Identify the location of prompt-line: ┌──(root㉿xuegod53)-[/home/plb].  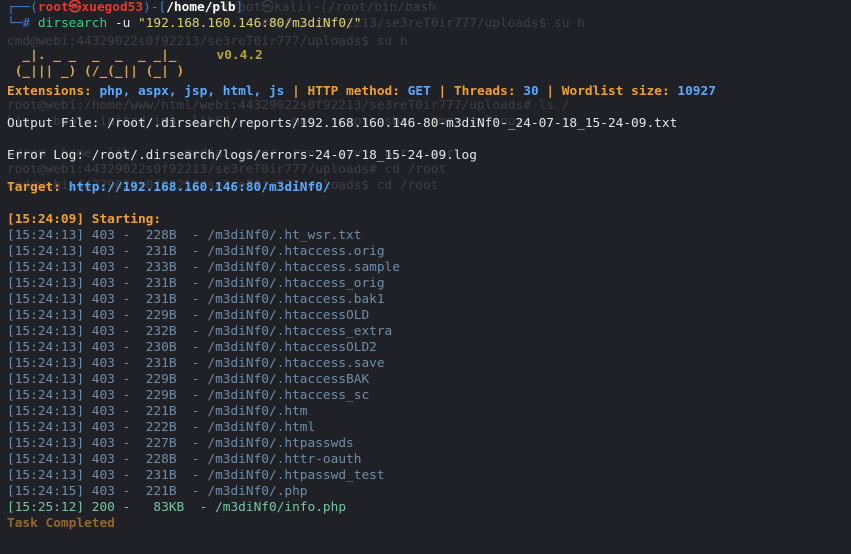
(429, 8).